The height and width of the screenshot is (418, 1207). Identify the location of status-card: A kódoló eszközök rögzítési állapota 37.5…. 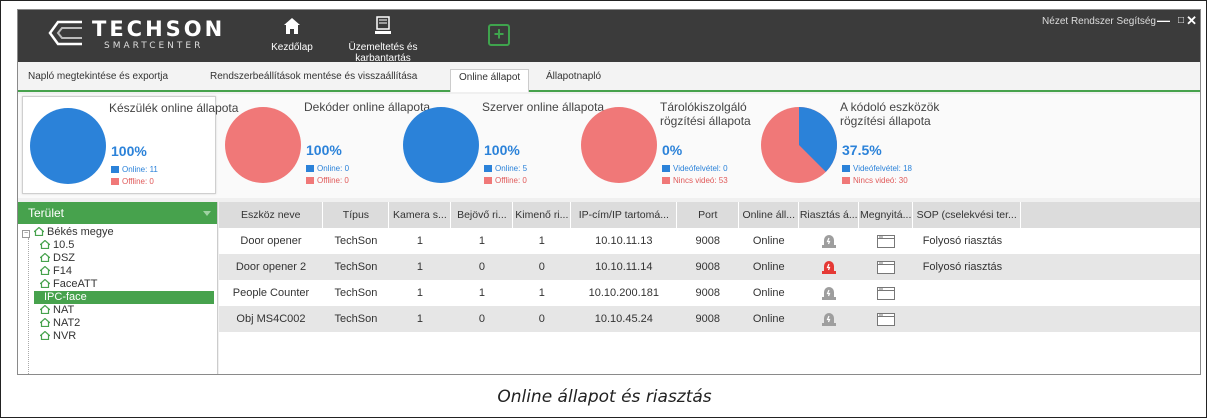
(854, 145).